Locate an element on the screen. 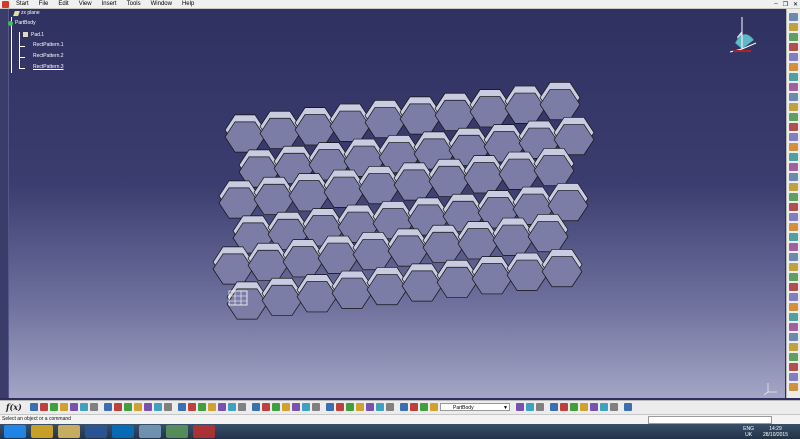 This screenshot has width=800, height=439. word-icon is located at coordinates (96, 431).